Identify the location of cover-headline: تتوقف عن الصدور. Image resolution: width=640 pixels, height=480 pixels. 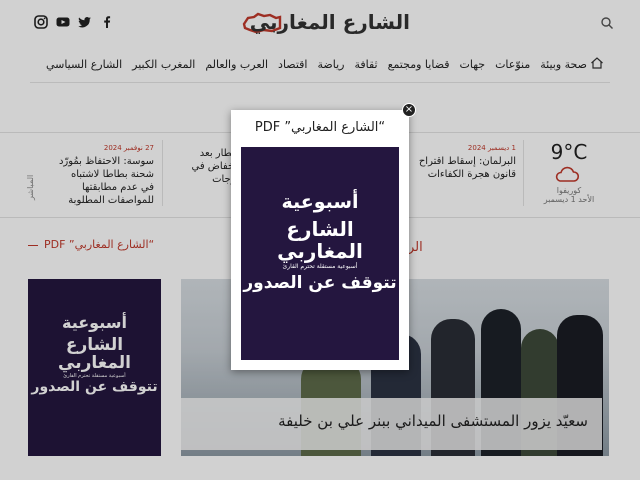
(320, 283).